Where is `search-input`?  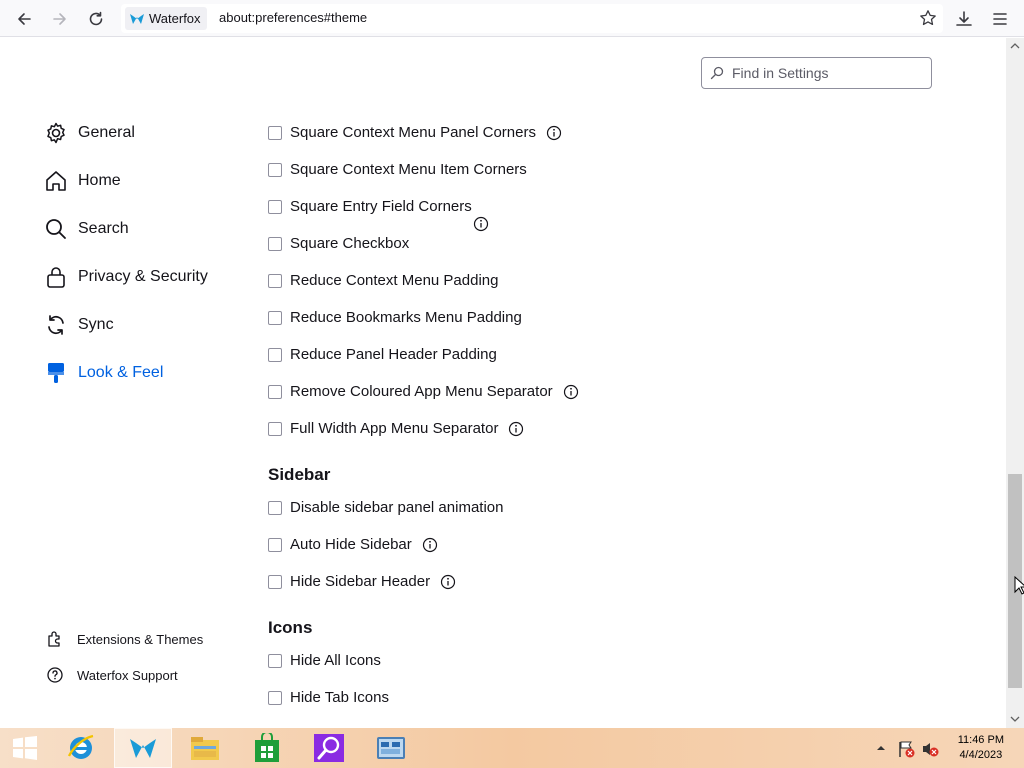 search-input is located at coordinates (827, 73).